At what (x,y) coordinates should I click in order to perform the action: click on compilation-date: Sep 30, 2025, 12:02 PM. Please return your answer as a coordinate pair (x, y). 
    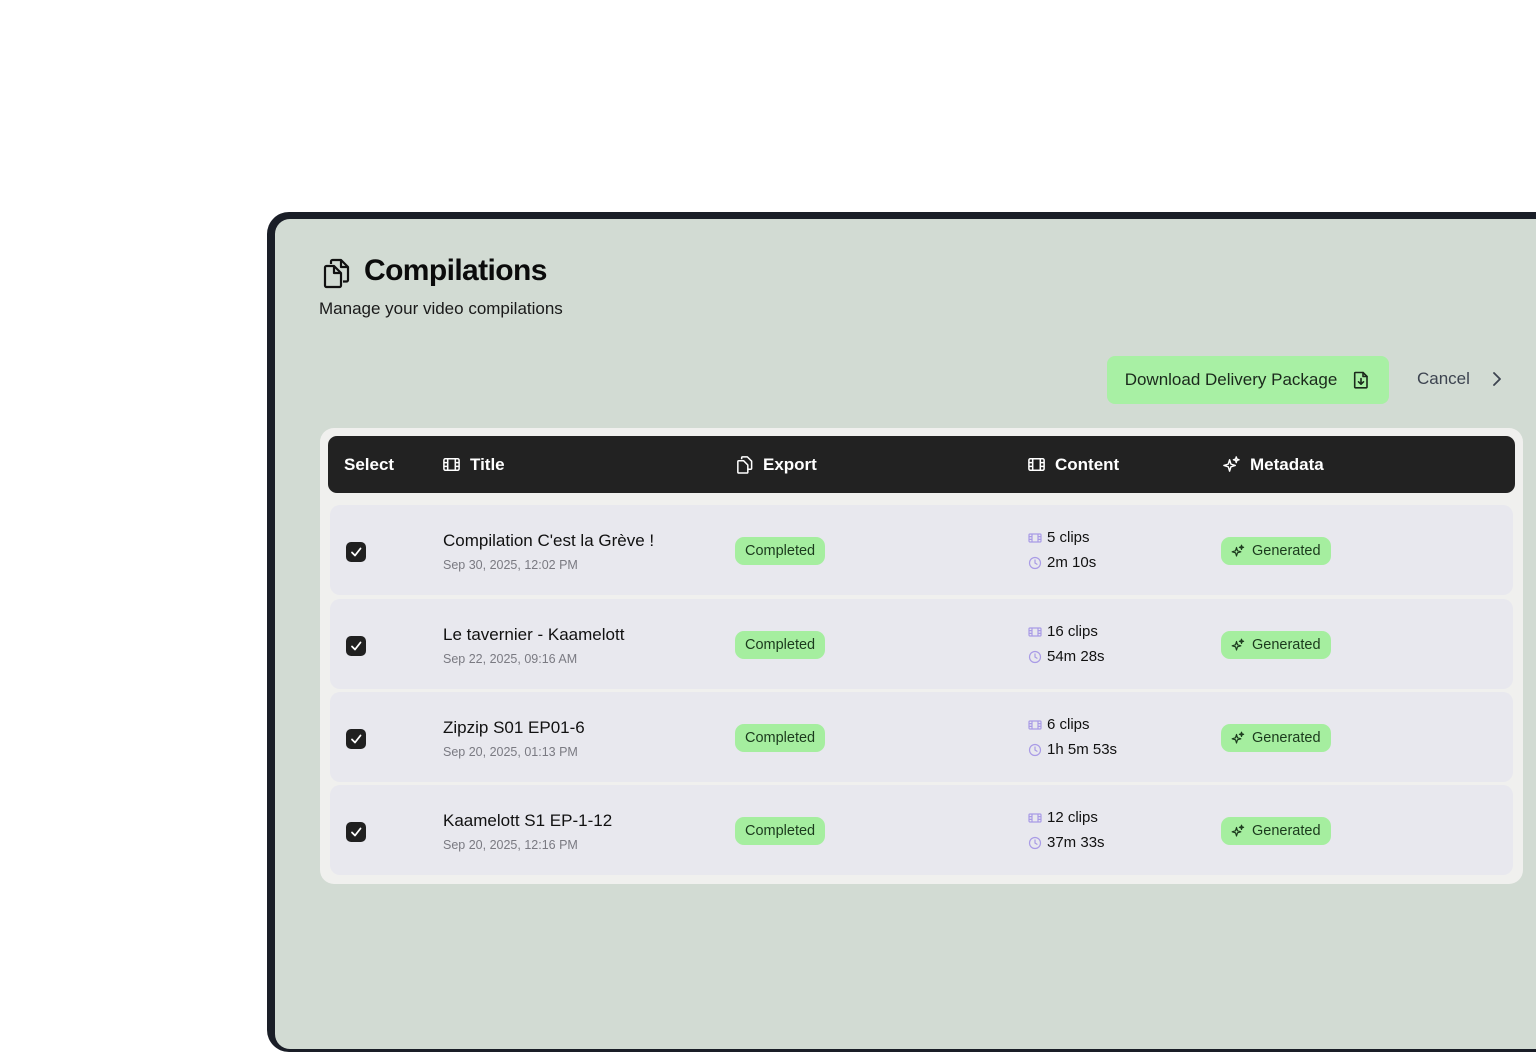
    Looking at the image, I should click on (510, 565).